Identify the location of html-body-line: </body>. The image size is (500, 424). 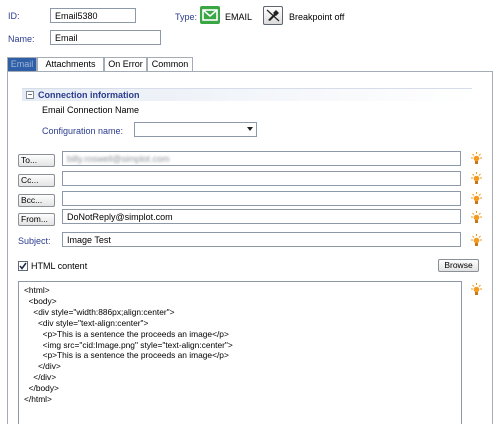
(41, 388).